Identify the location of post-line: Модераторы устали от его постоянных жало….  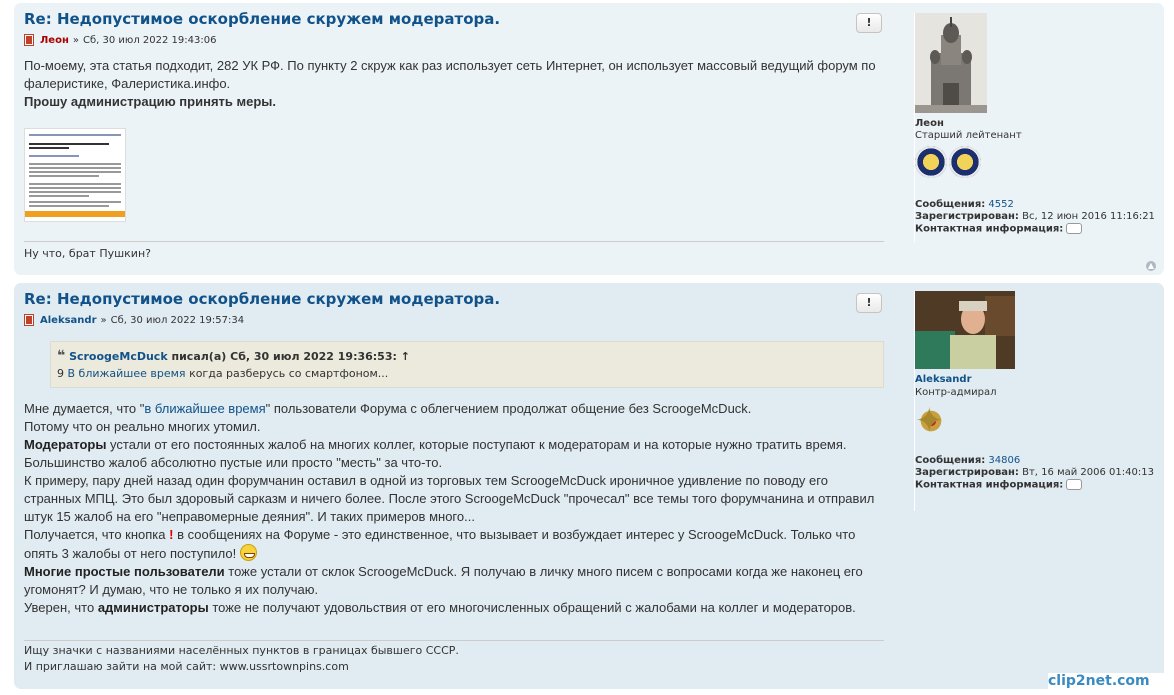
(454, 445).